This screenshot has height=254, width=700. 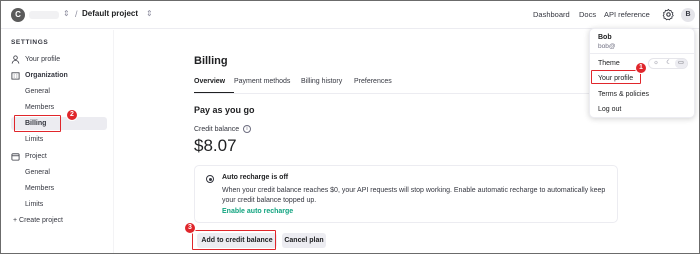 I want to click on menu-item-terms-policies: Terms & policies, so click(x=623, y=94).